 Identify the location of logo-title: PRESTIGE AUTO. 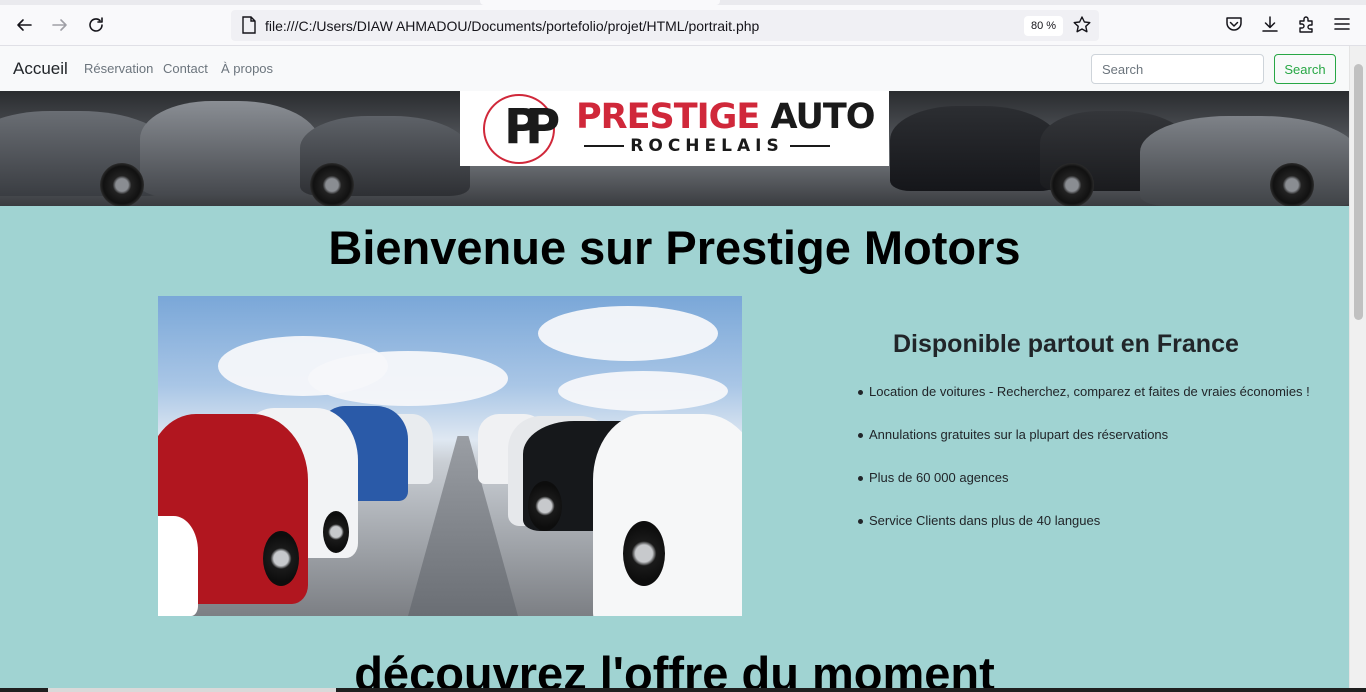
(726, 117).